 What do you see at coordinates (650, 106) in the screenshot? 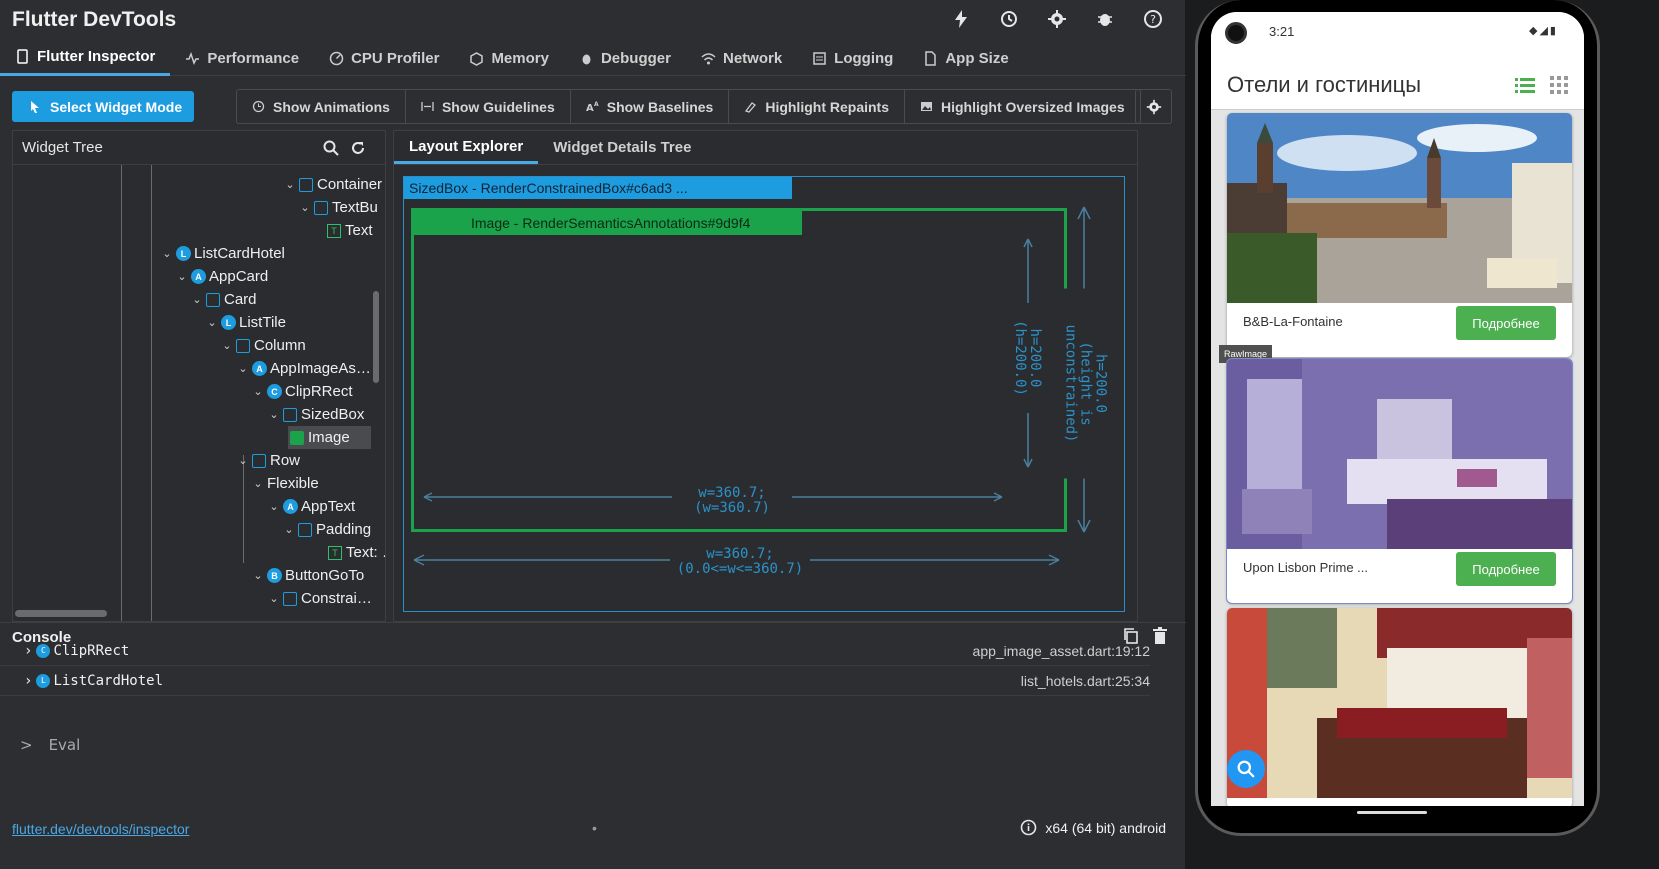
I see `show-baselines-toggle: A A Show Baselines` at bounding box center [650, 106].